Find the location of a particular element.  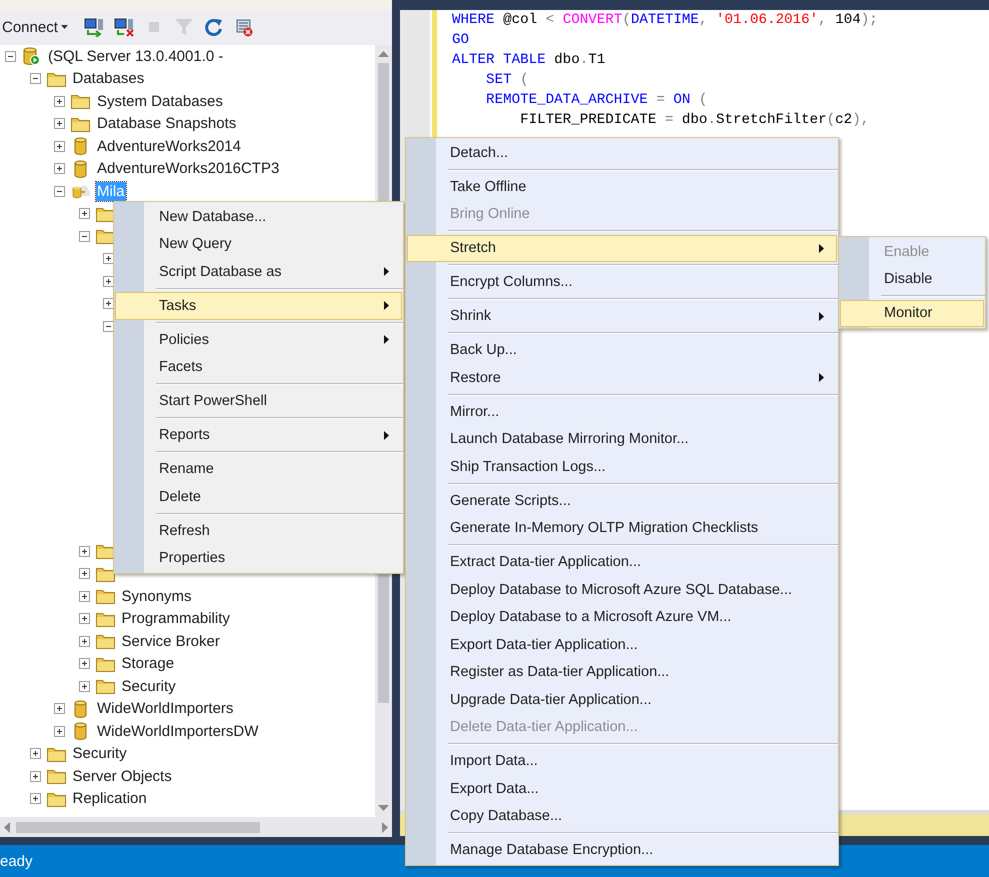

menu-item: Script Database as is located at coordinates (258, 272).